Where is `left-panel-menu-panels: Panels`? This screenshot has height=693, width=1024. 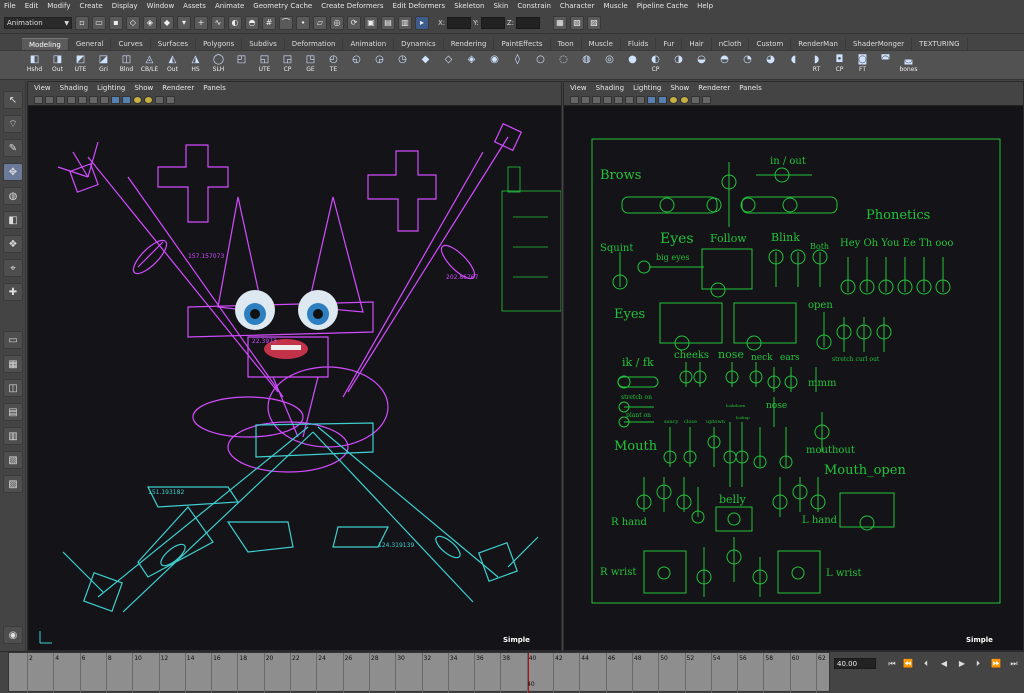
left-panel-menu-panels: Panels is located at coordinates (214, 88).